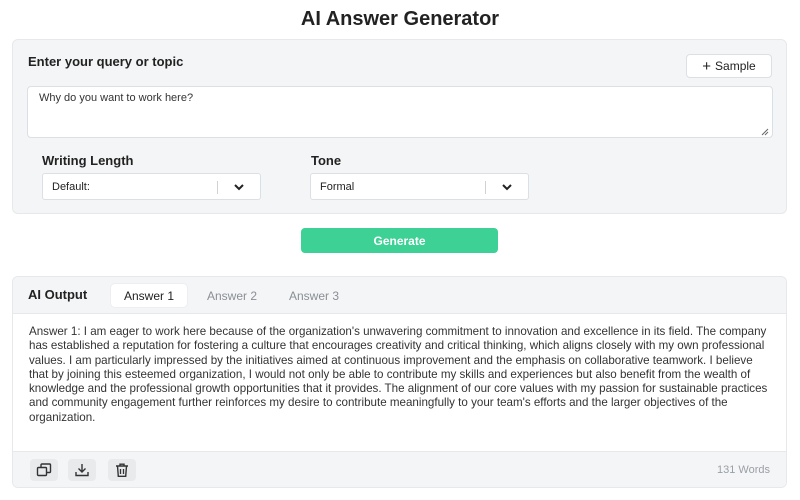 Image resolution: width=800 pixels, height=500 pixels. Describe the element at coordinates (314, 295) in the screenshot. I see `tab-answer-3: Answer 3` at that location.